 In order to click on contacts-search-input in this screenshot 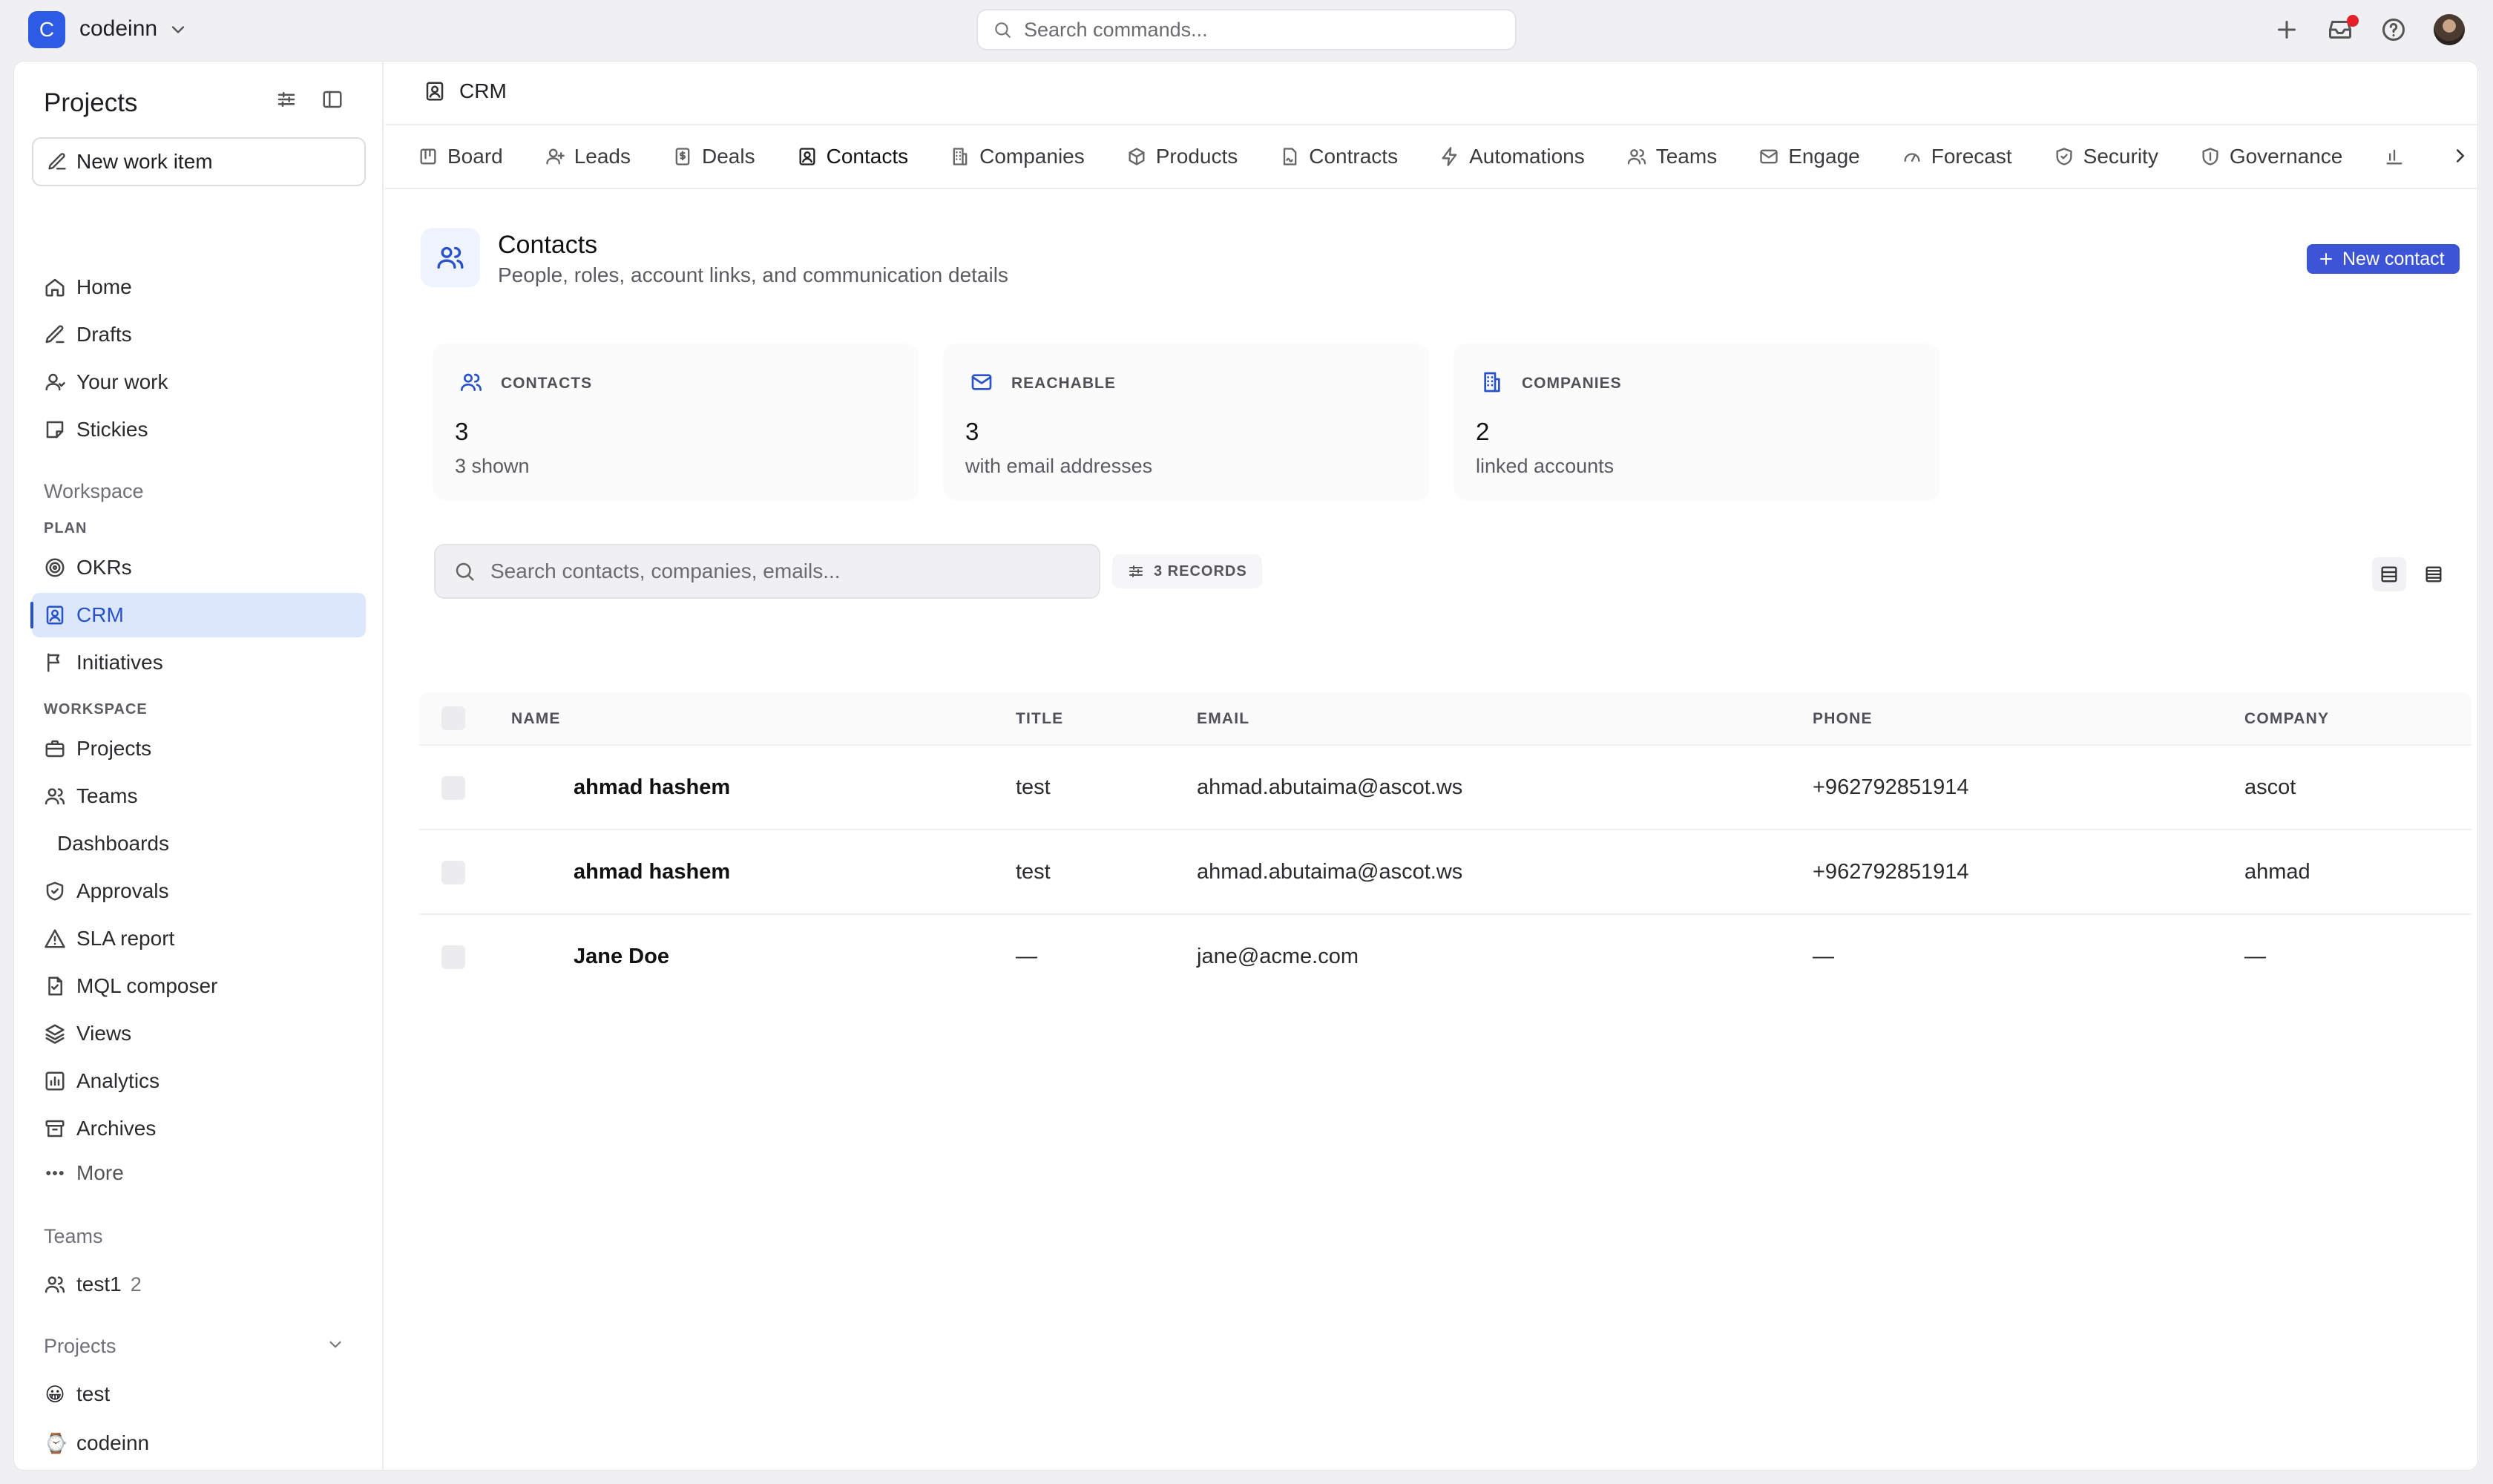, I will do `click(779, 571)`.